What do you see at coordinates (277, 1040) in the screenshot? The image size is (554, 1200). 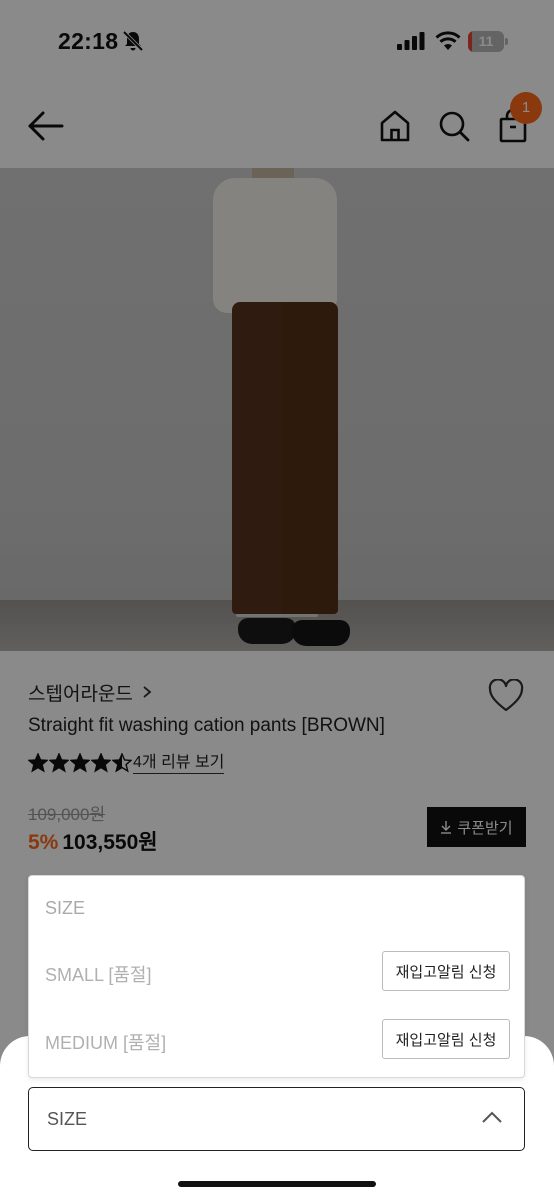 I see `size-option-medium: MEDIUM [품절] 재입고알림 신청` at bounding box center [277, 1040].